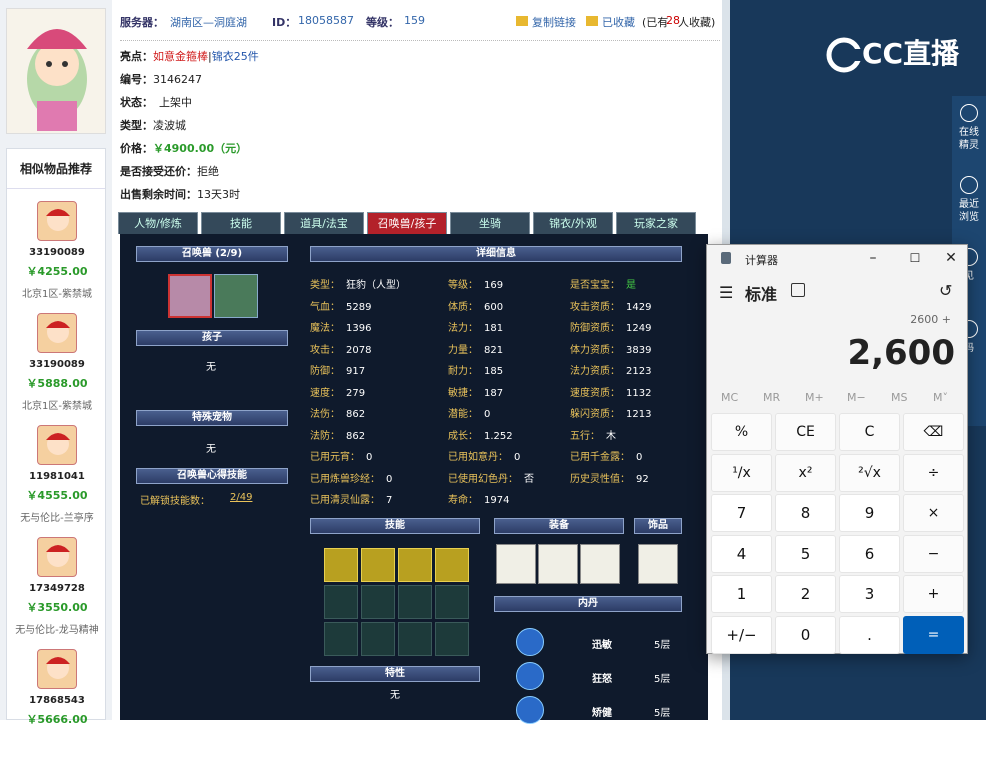 The width and height of the screenshot is (986, 761). Describe the element at coordinates (805, 634) in the screenshot. I see `calc-key-21: 0` at that location.